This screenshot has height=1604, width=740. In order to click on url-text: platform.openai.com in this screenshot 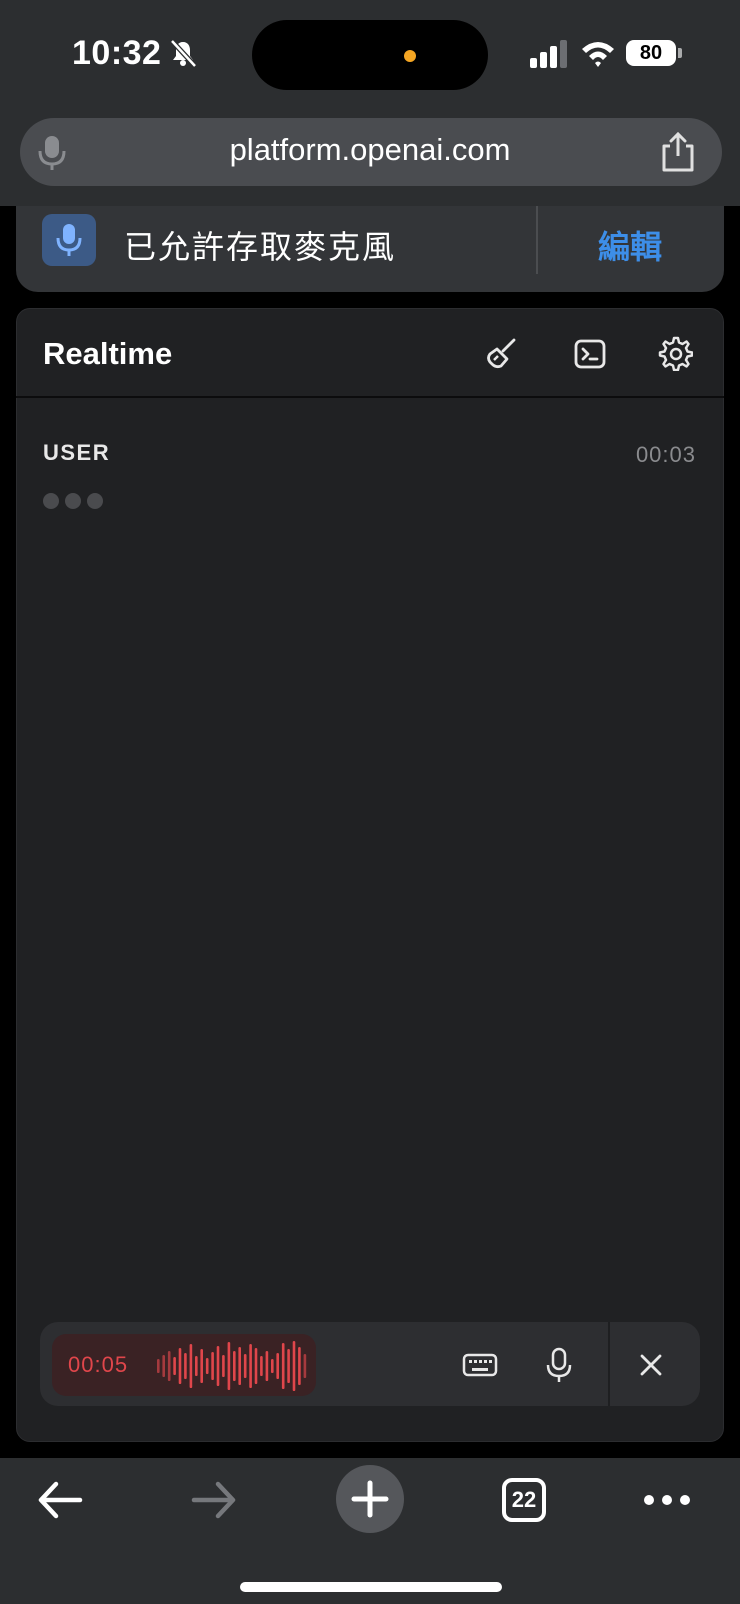, I will do `click(370, 150)`.